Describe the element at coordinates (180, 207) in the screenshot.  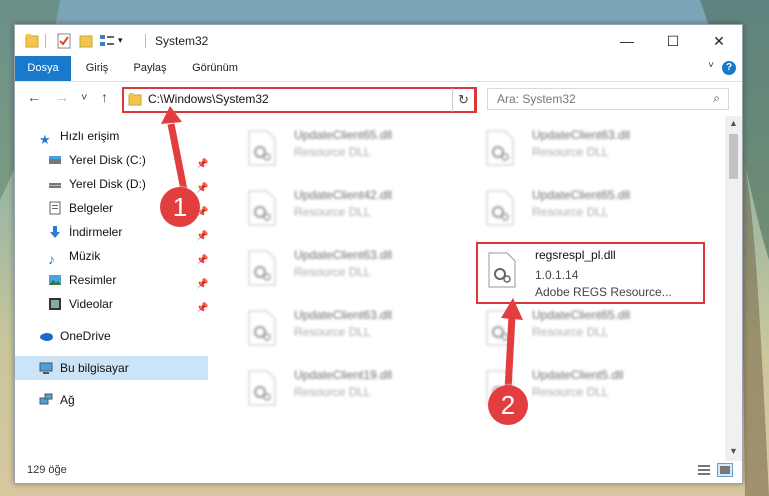
I see `step-badge-1: 1` at that location.